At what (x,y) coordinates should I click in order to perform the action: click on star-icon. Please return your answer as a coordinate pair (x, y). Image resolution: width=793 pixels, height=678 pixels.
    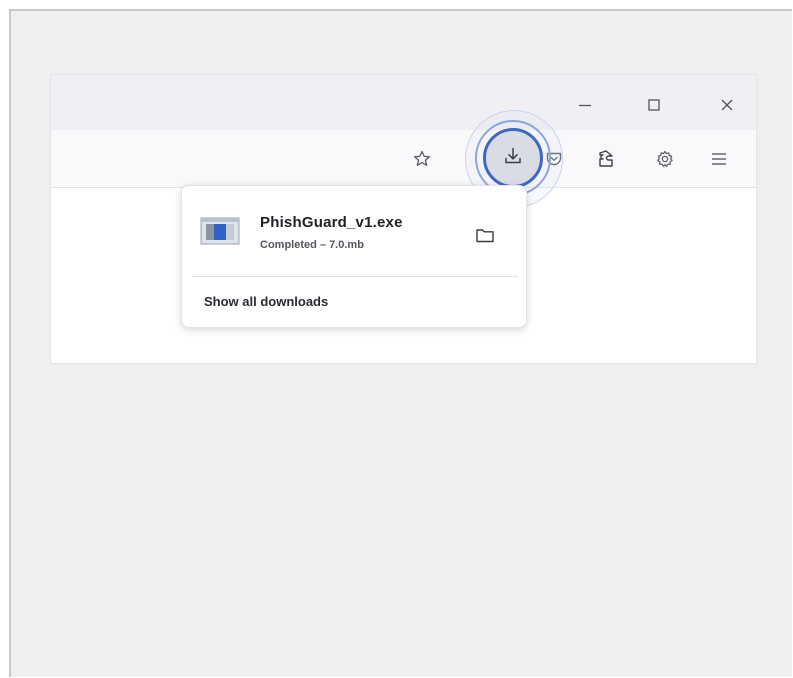
    Looking at the image, I should click on (422, 159).